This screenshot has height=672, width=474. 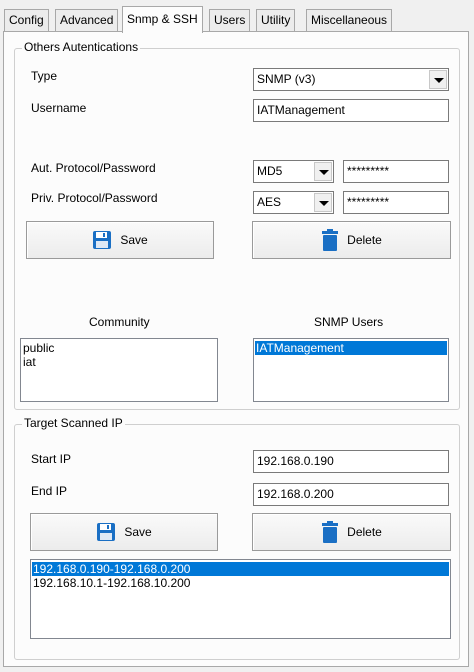 I want to click on list-item-selected: IATManagement, so click(x=351, y=348).